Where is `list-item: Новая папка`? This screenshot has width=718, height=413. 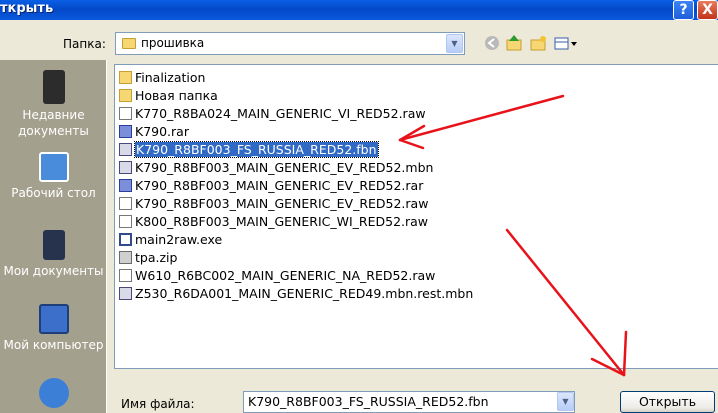 list-item: Новая папка is located at coordinates (168, 95).